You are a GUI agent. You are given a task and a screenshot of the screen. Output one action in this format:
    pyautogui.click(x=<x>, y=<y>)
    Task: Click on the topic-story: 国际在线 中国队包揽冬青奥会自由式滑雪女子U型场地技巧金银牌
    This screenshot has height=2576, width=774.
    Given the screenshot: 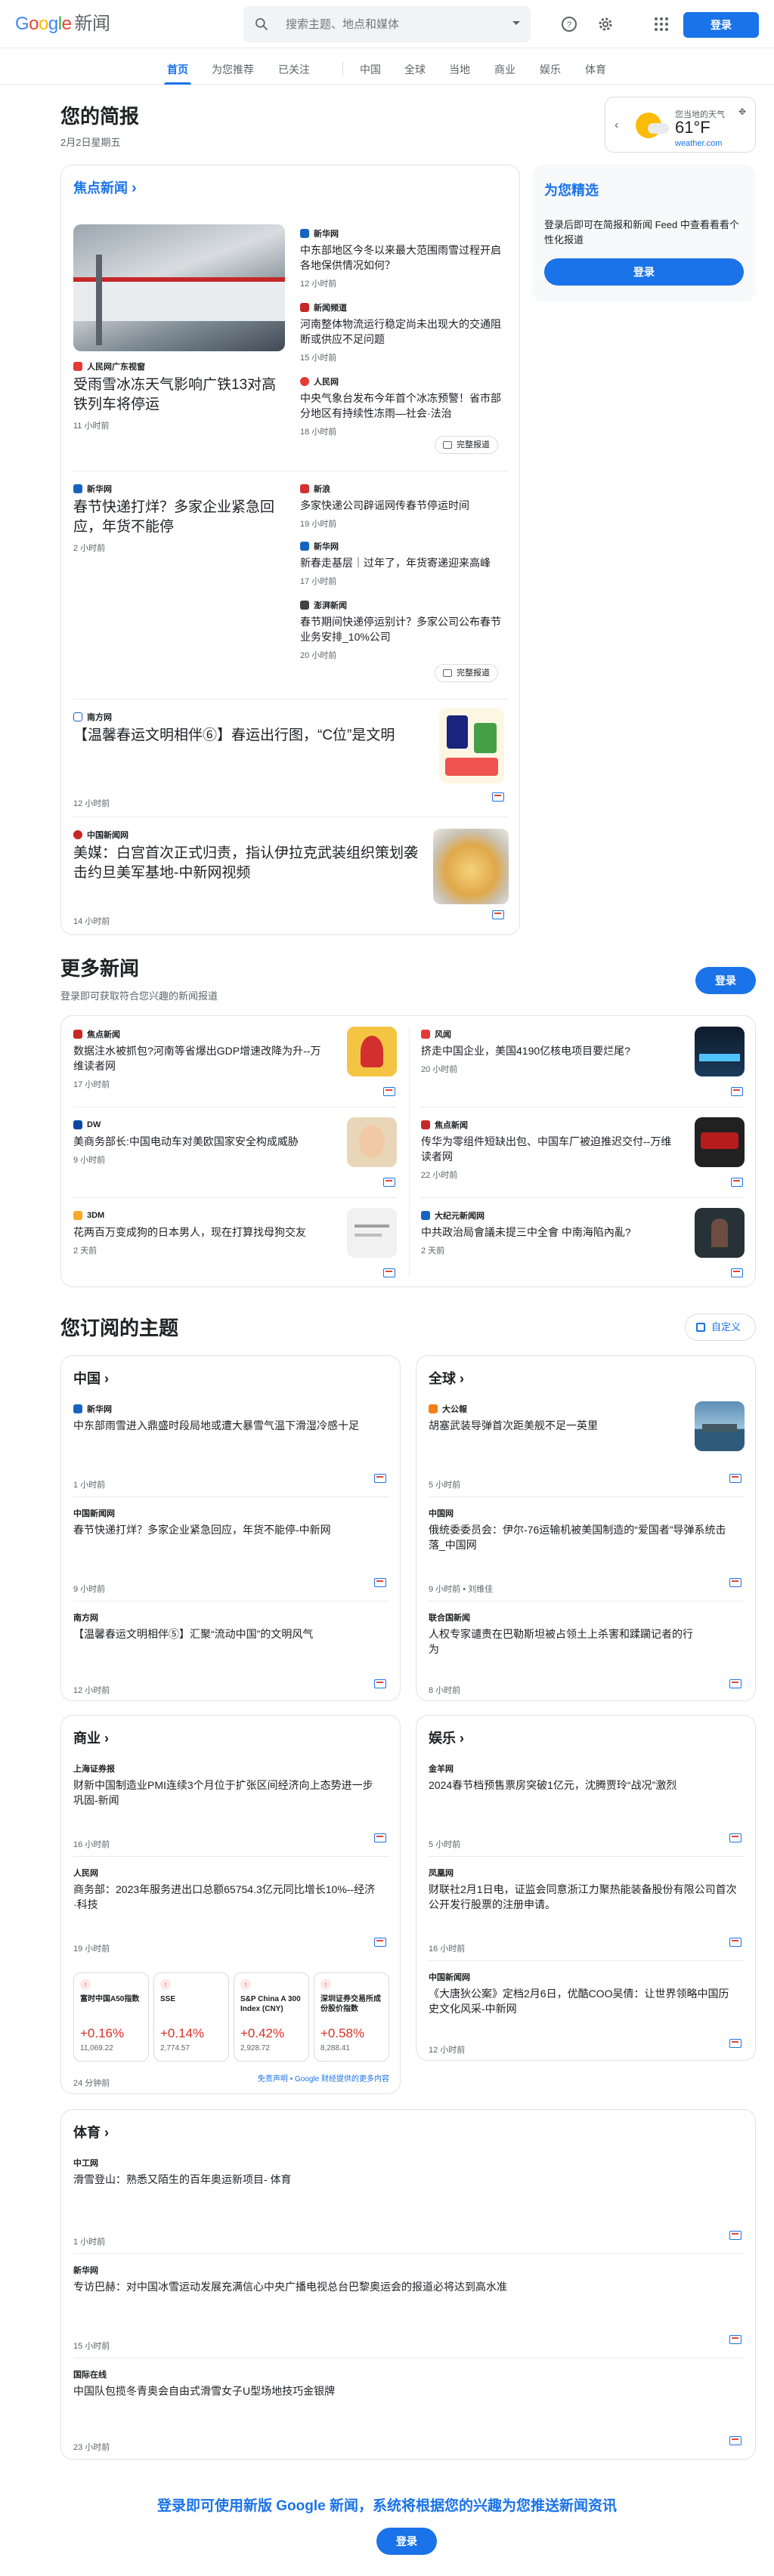 What is the action you would take?
    pyautogui.click(x=398, y=2383)
    